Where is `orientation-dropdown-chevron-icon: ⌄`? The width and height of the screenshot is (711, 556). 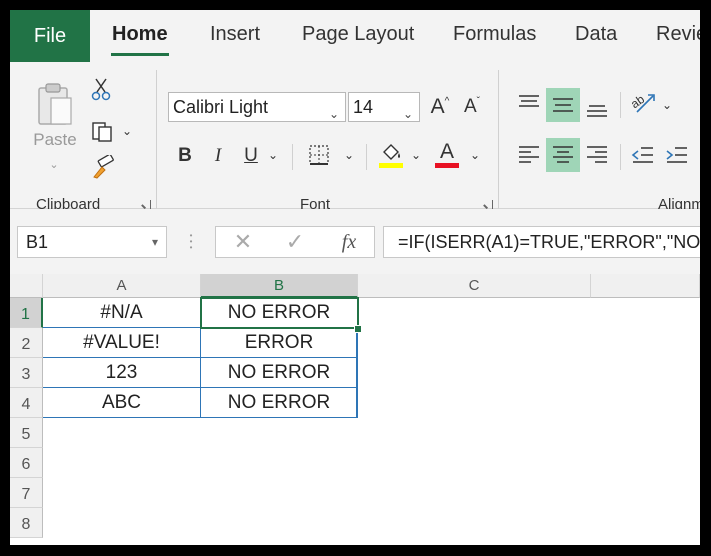
orientation-dropdown-chevron-icon: ⌄ is located at coordinates (667, 105).